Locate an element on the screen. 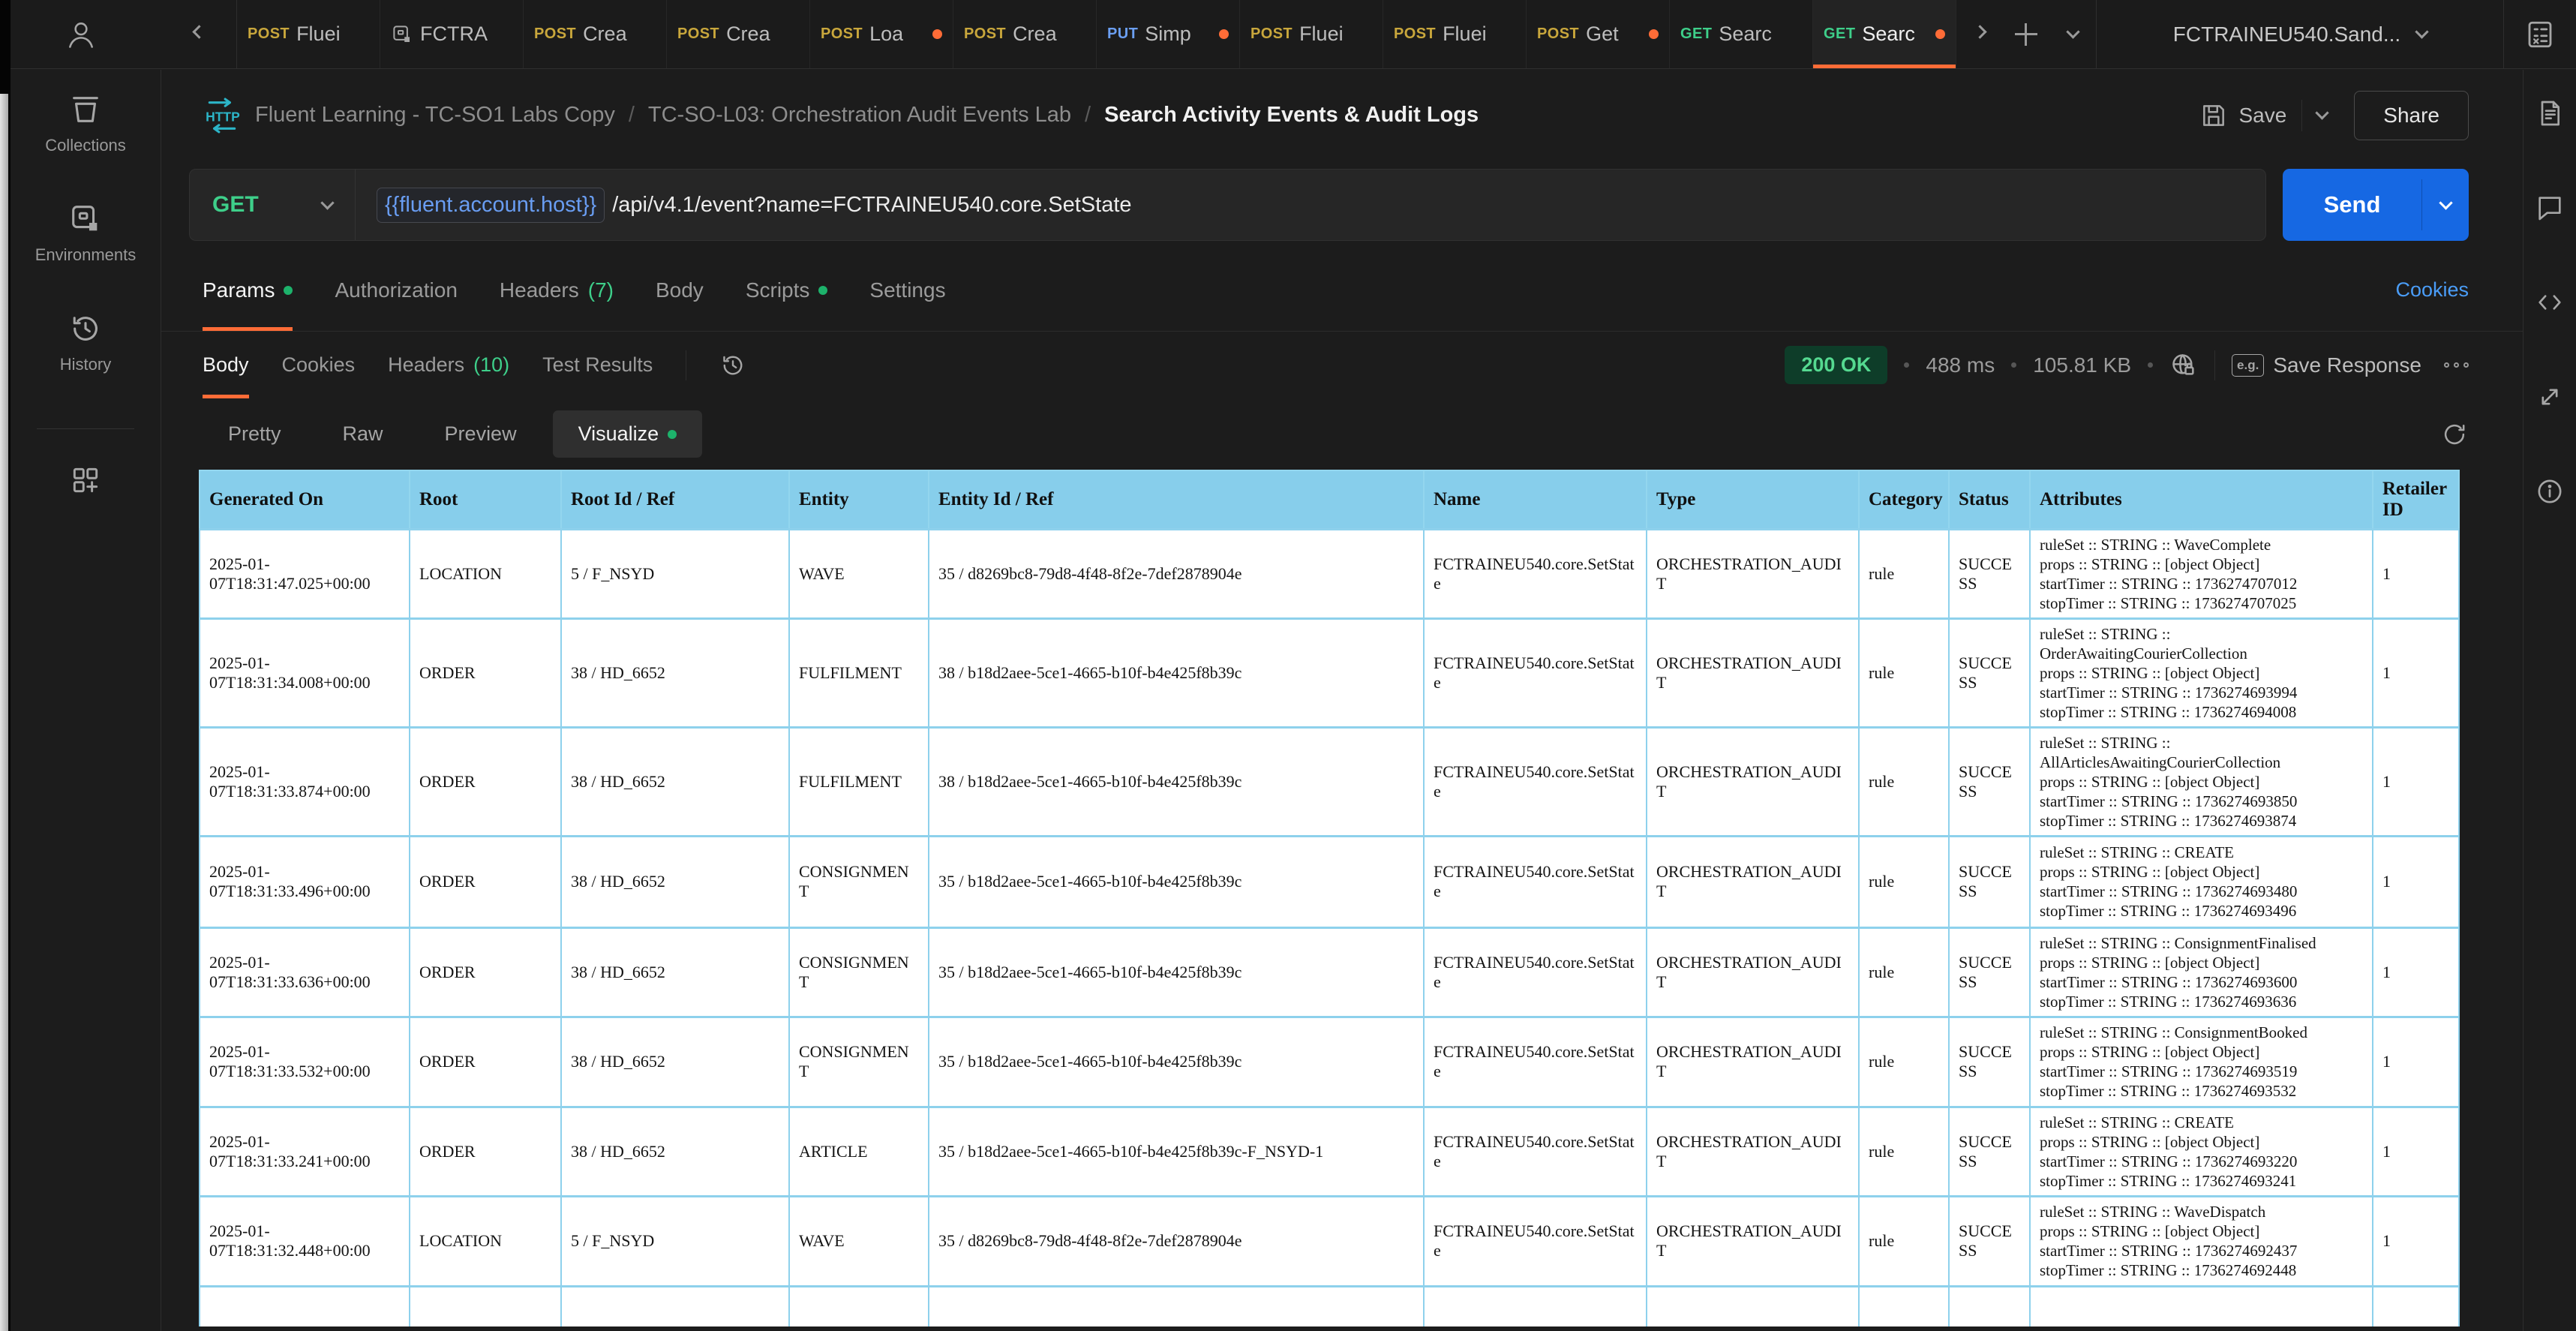 Image resolution: width=2576 pixels, height=1331 pixels. code-icon is located at coordinates (2550, 302).